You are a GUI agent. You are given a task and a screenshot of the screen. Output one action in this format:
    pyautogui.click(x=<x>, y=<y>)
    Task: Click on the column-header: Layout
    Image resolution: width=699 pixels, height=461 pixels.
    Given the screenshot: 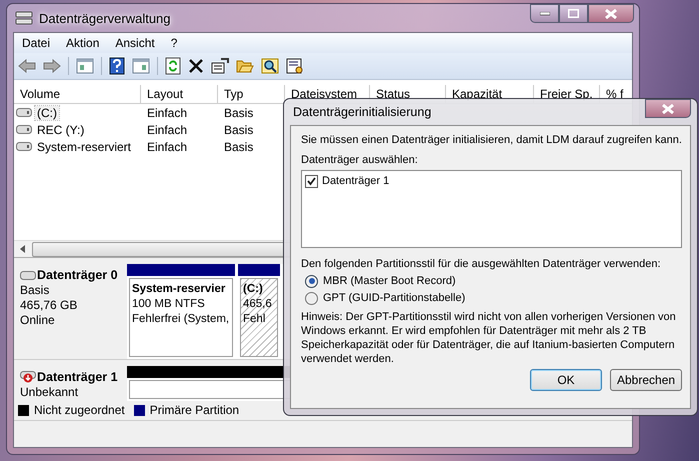 What is the action you would take?
    pyautogui.click(x=179, y=94)
    